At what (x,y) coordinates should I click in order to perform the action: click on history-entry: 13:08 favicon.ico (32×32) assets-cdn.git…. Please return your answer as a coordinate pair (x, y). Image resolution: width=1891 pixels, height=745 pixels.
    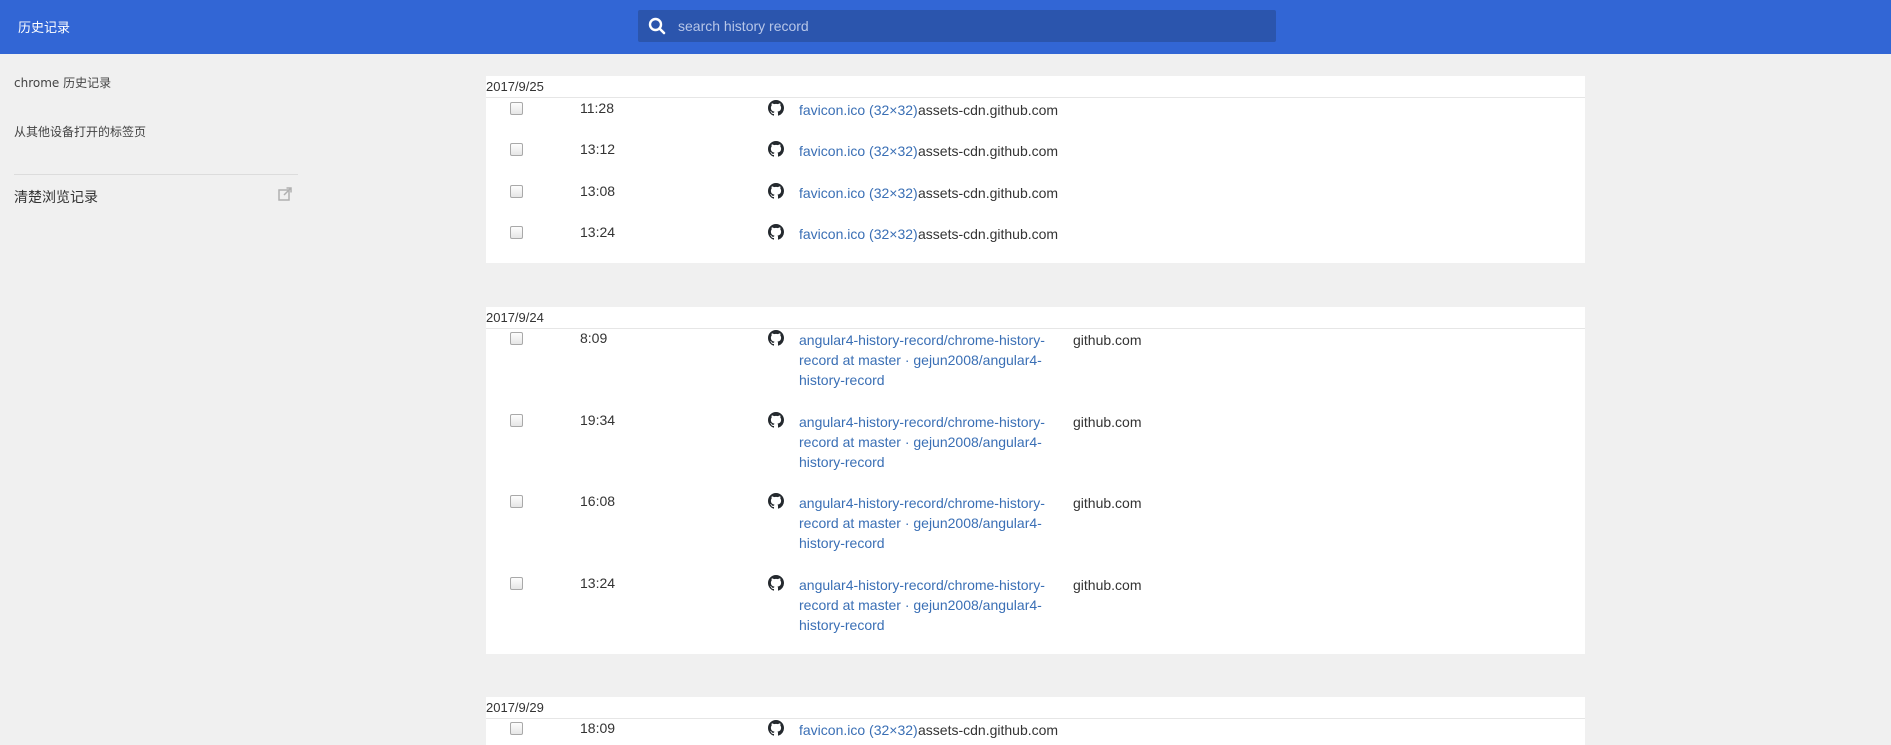
    Looking at the image, I should click on (1035, 193).